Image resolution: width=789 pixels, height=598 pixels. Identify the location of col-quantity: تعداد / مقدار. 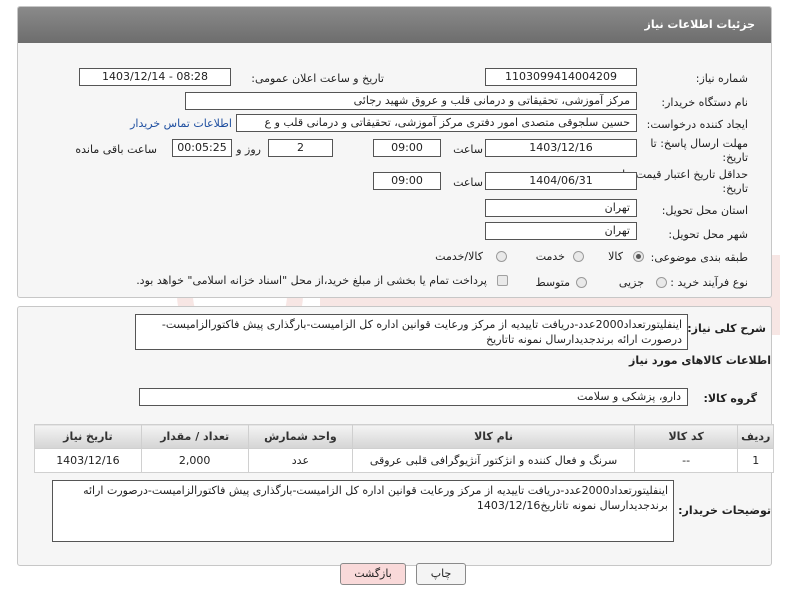
(194, 436).